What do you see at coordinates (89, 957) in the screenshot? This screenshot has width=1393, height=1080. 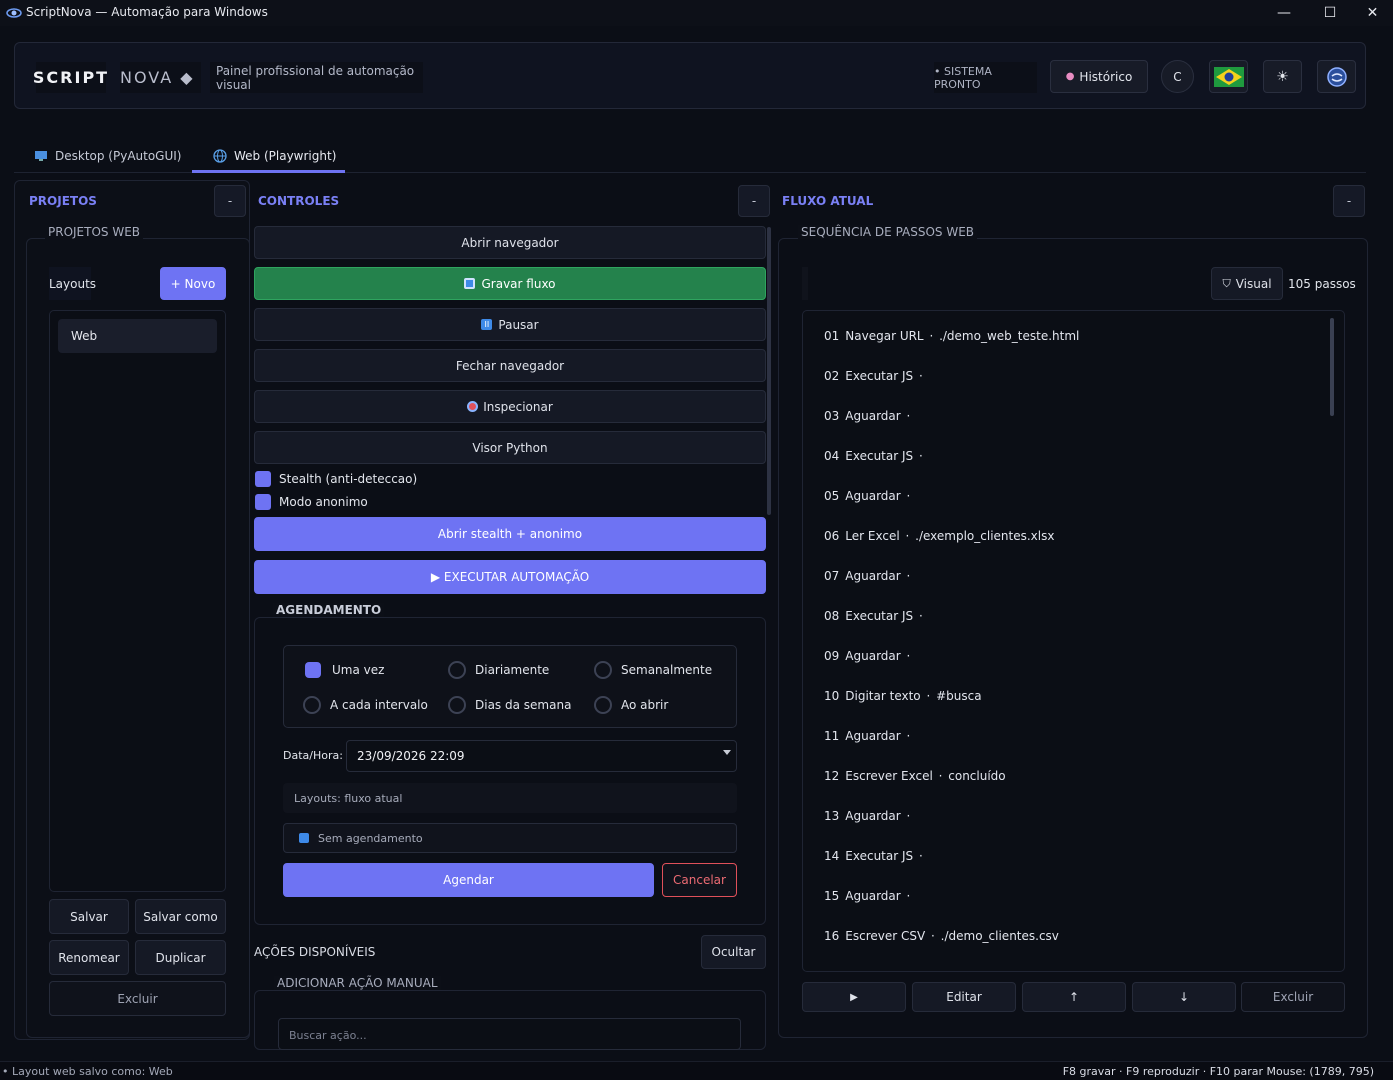 I see `rename-button: Renomear` at bounding box center [89, 957].